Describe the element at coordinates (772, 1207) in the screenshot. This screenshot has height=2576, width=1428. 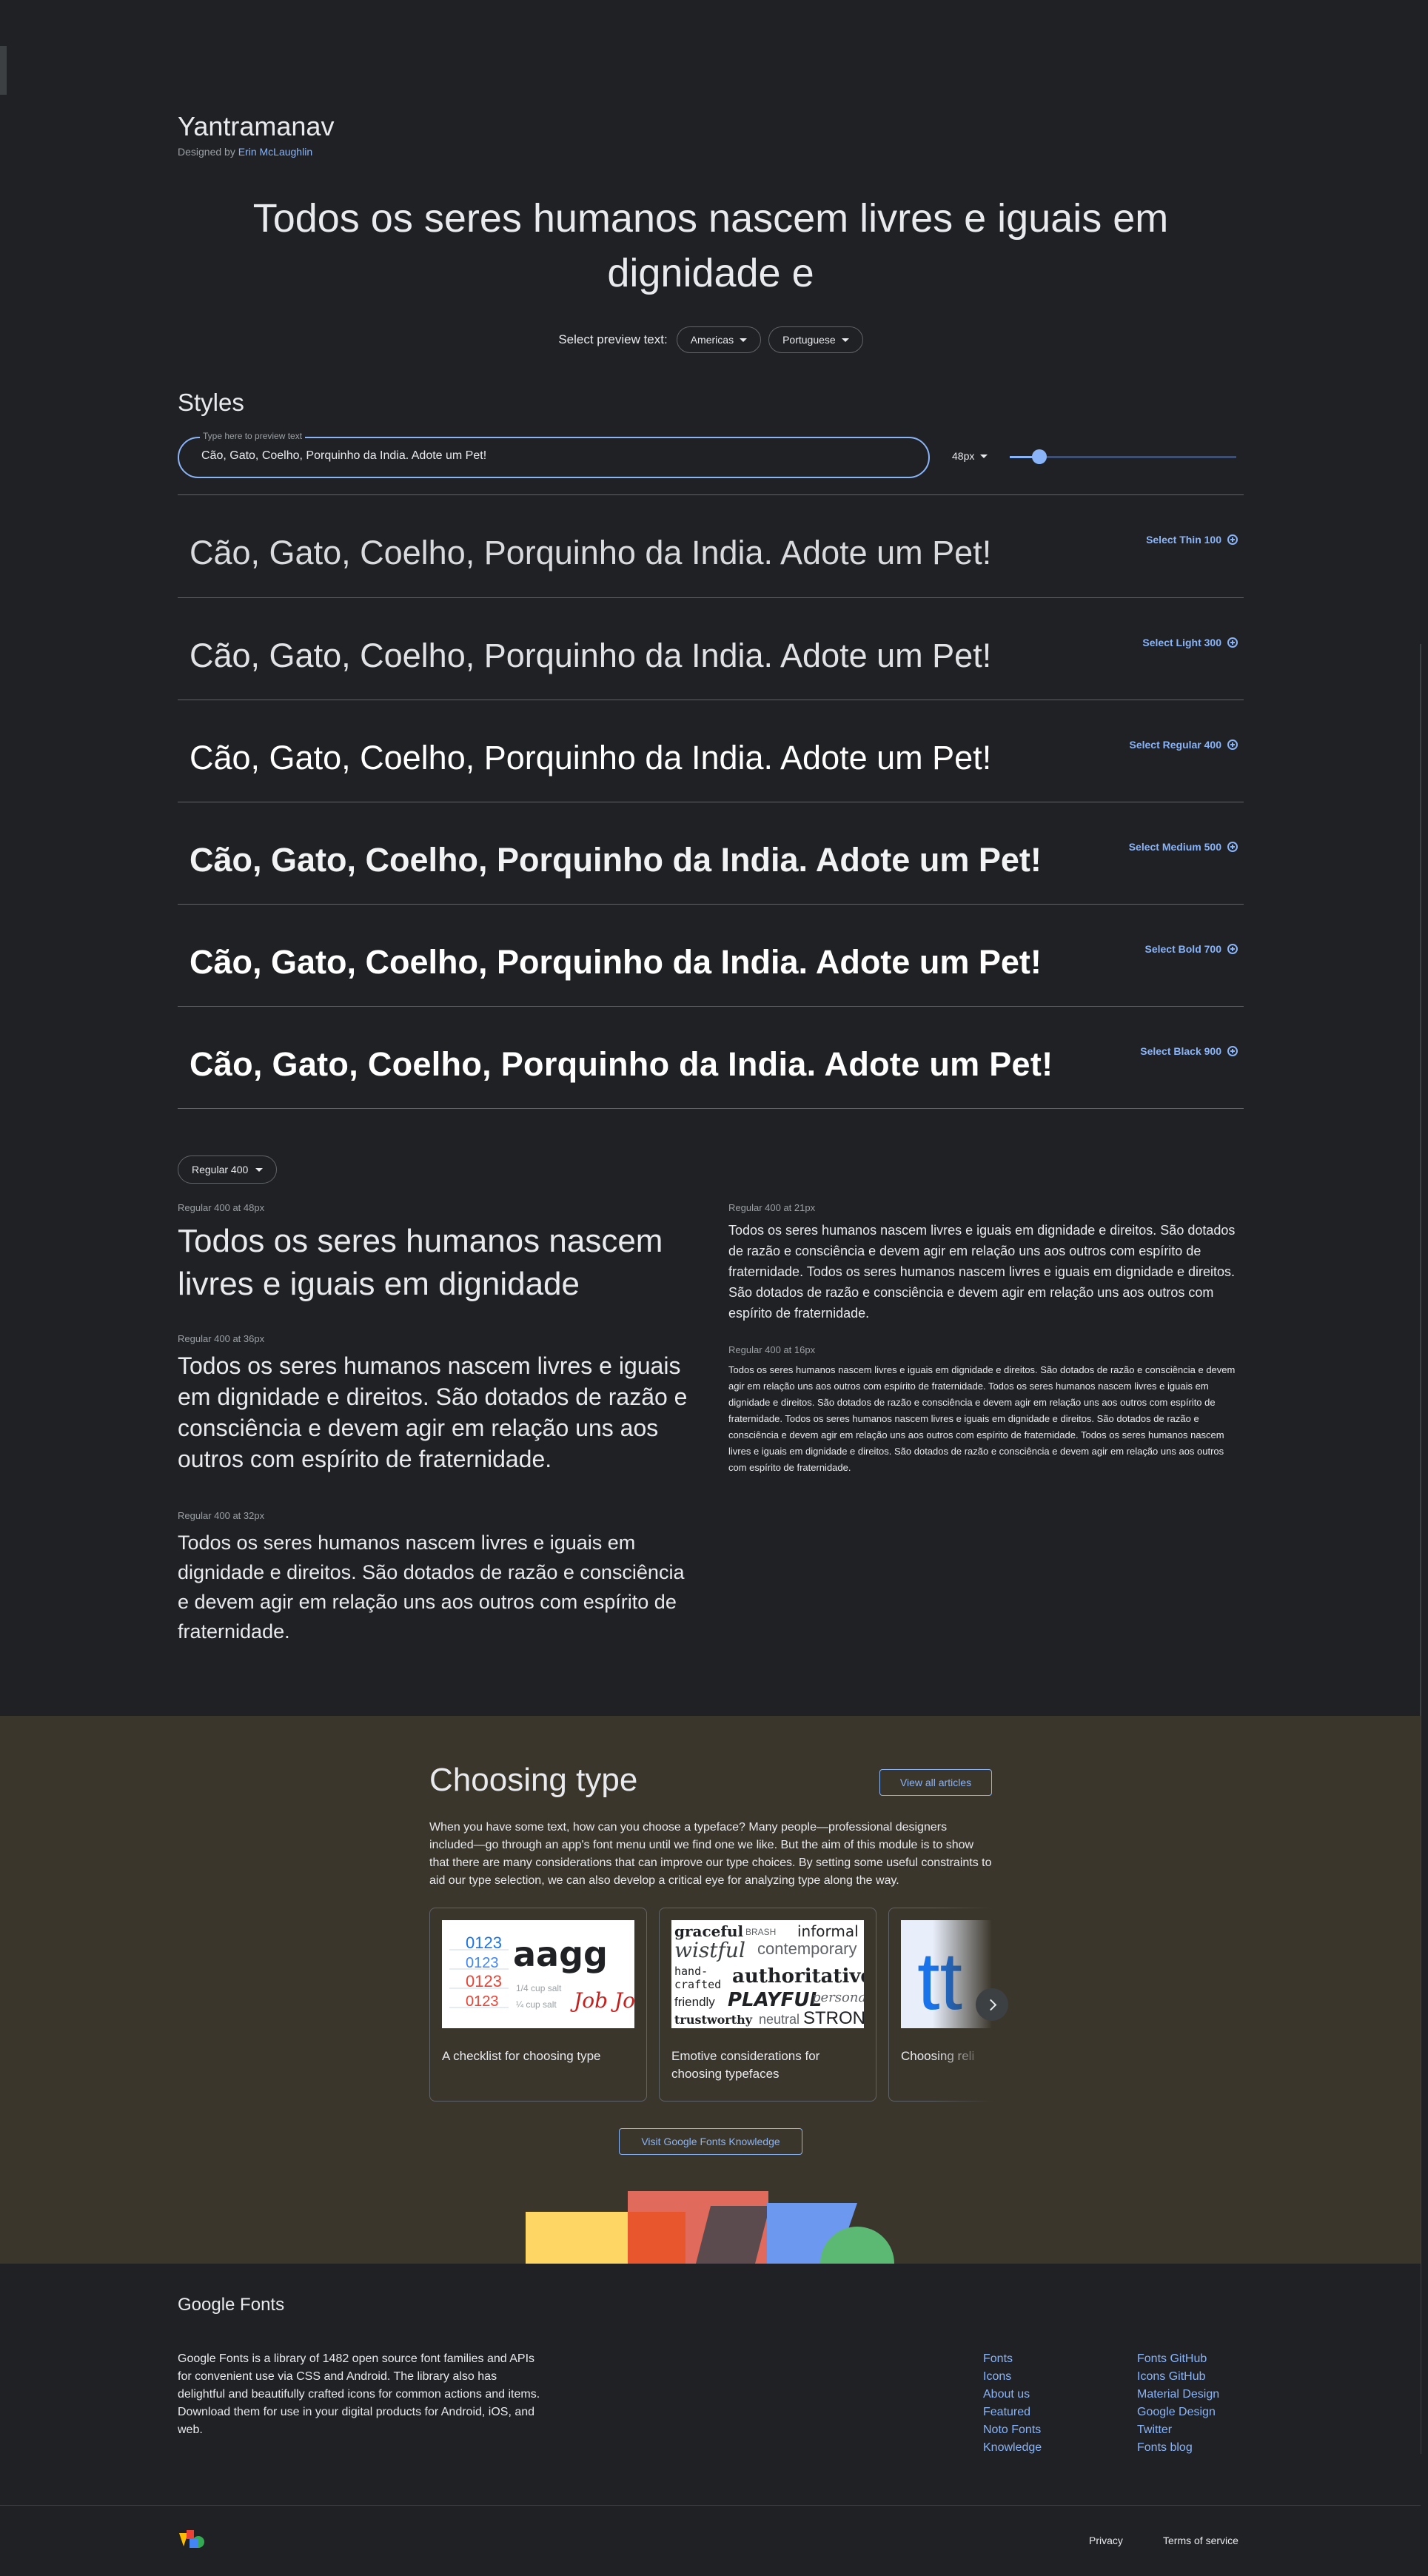
I see `sample-size-label: Regular 400 at 21px` at that location.